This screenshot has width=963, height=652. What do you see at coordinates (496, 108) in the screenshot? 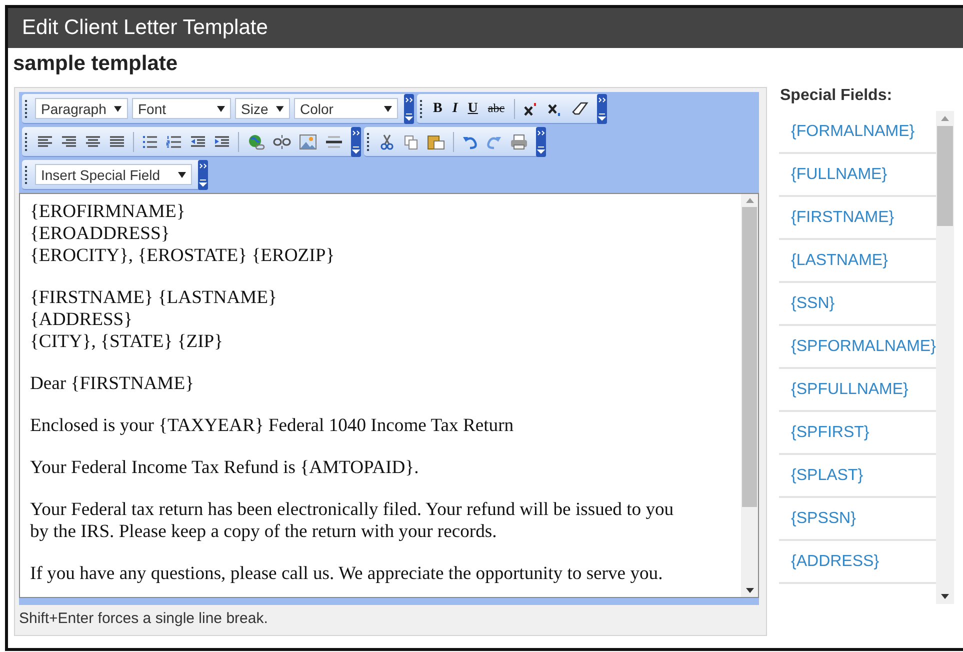
I see `format-button: abc` at bounding box center [496, 108].